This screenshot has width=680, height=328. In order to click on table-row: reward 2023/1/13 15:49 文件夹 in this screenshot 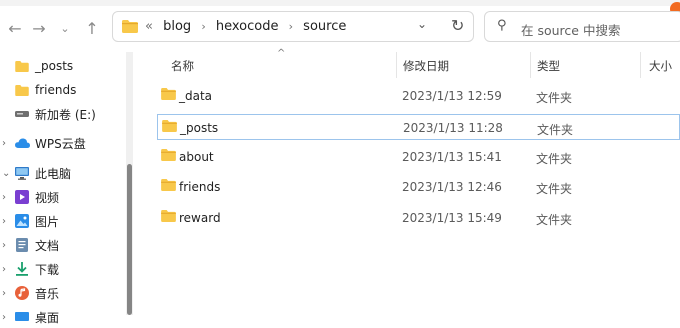, I will do `click(418, 218)`.